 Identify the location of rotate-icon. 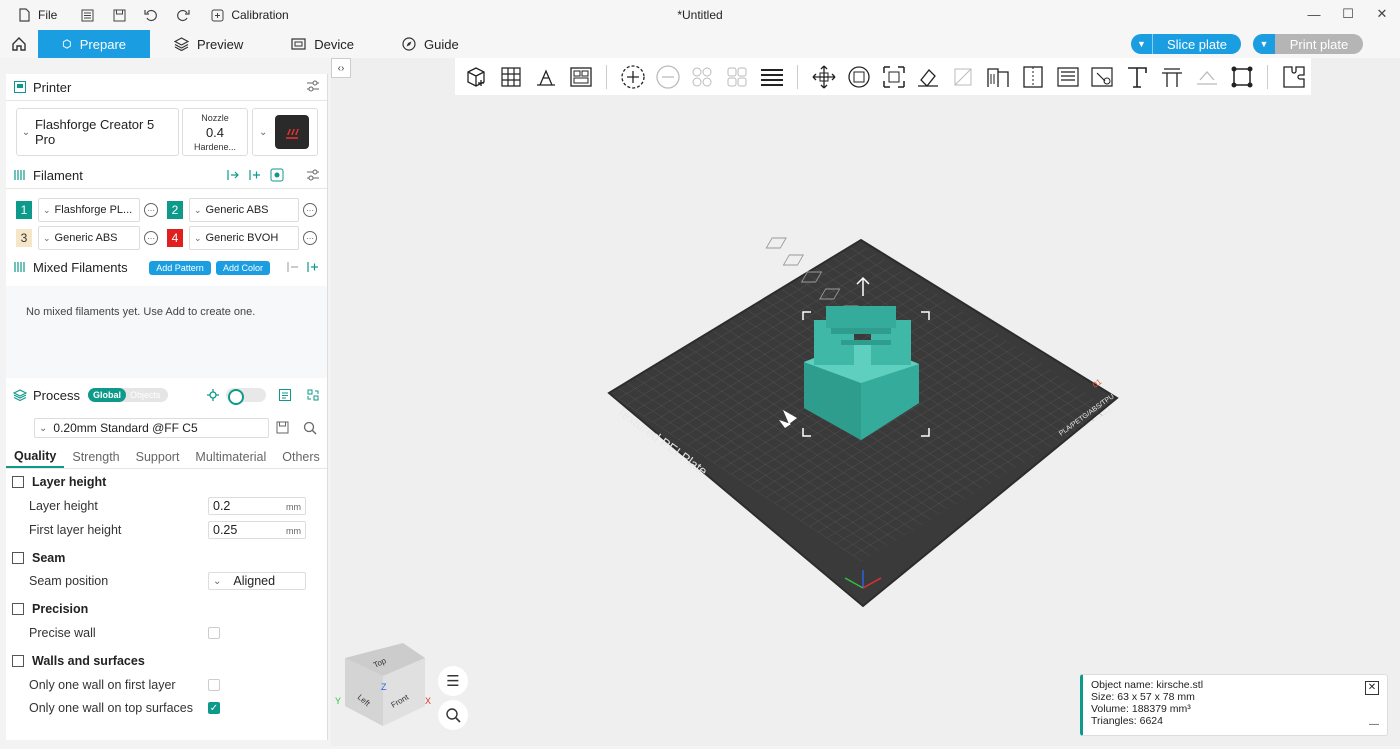
(858, 77).